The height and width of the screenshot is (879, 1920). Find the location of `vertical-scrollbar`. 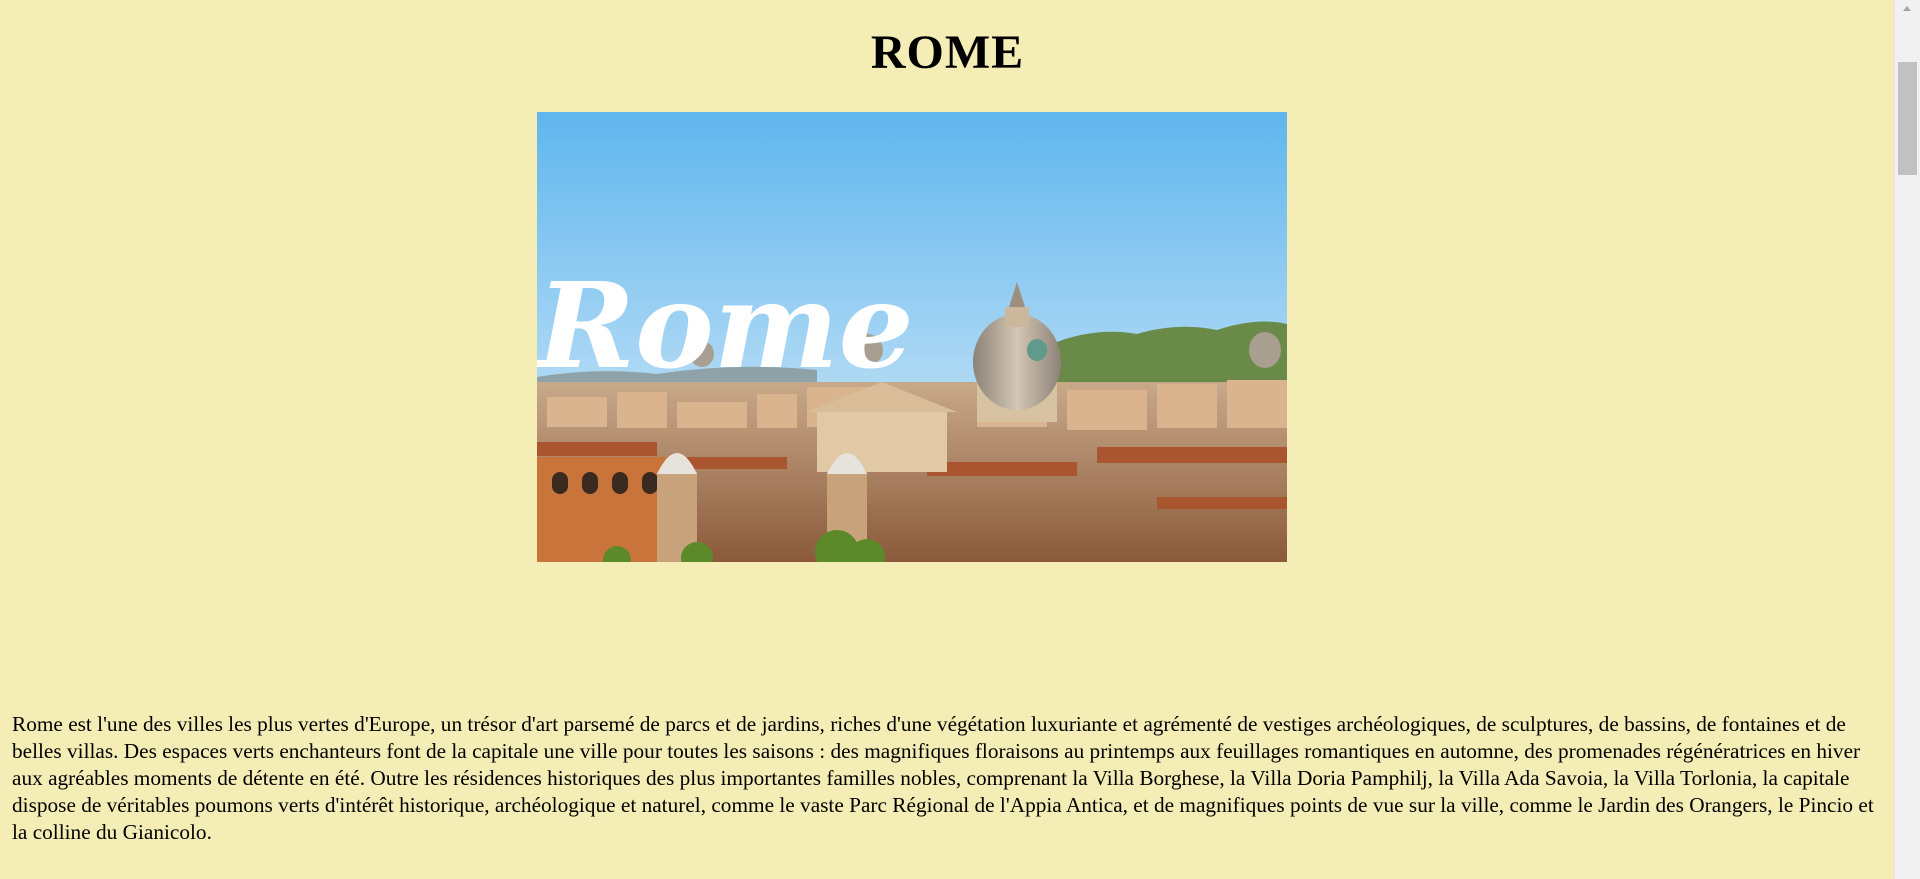

vertical-scrollbar is located at coordinates (1907, 439).